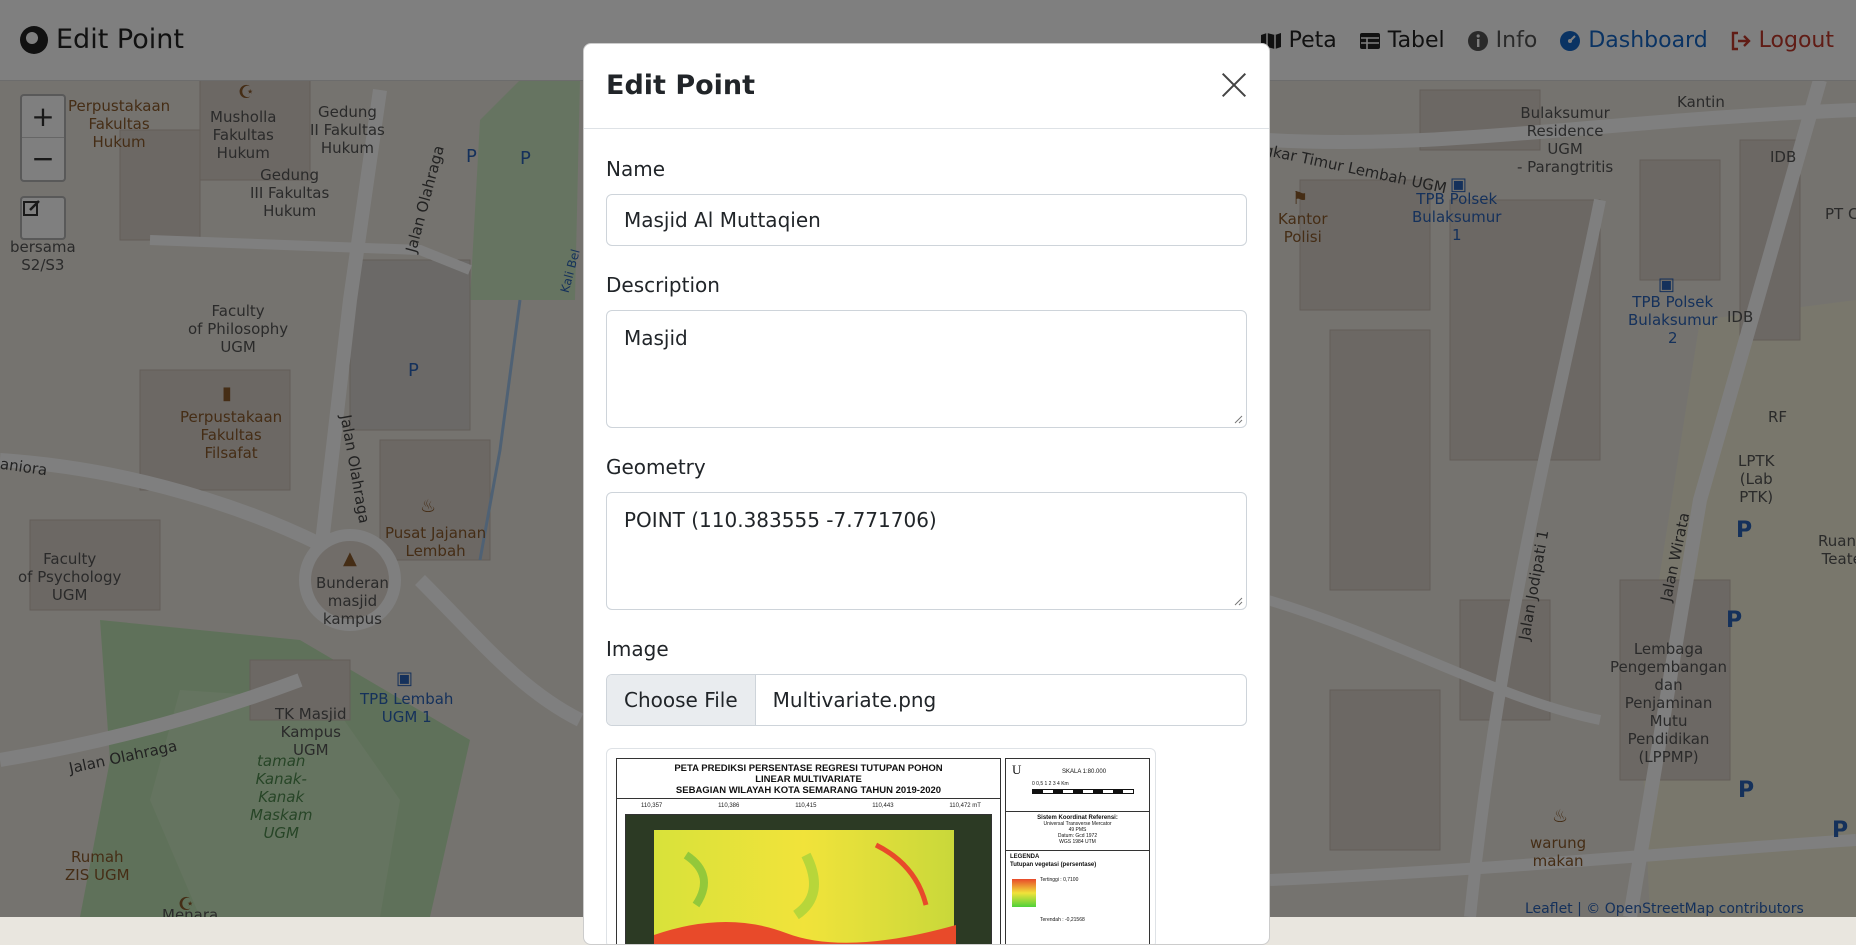  I want to click on preview-legend-sub: Tutupan vegetasi (persentase), so click(1053, 865).